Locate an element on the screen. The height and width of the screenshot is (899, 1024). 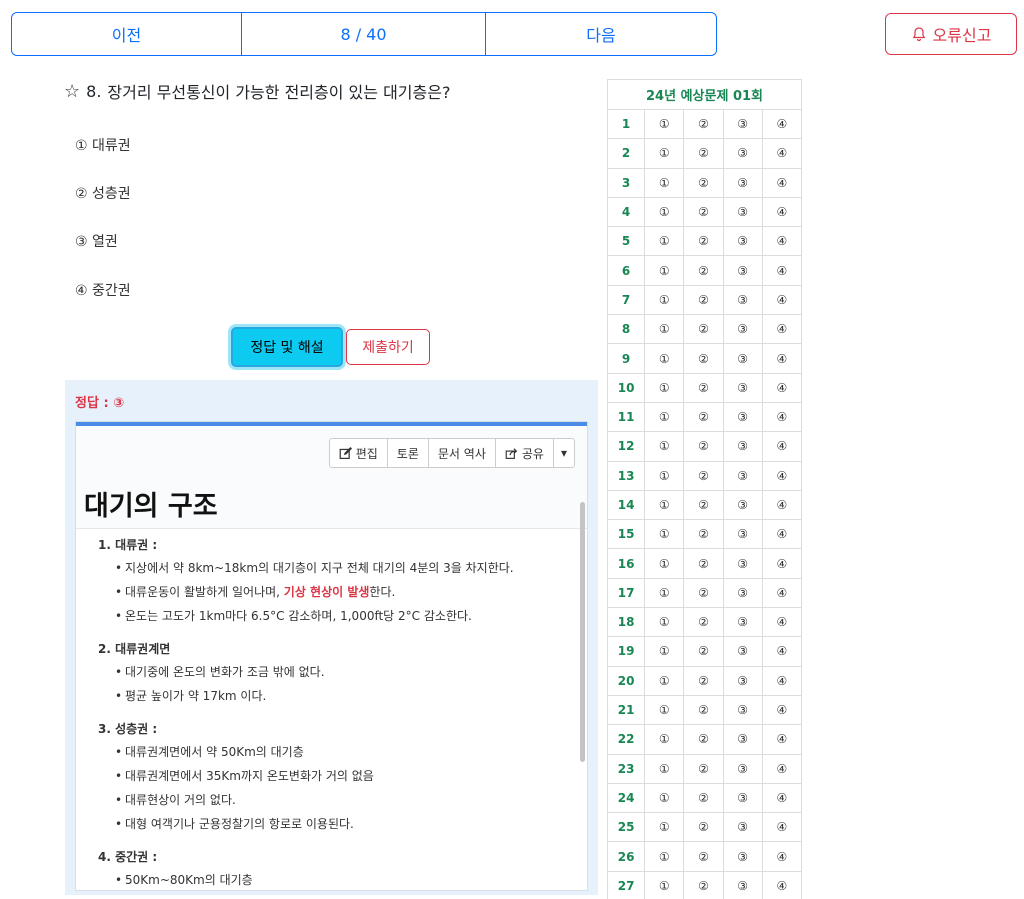
discuss-button: 토론 is located at coordinates (408, 453).